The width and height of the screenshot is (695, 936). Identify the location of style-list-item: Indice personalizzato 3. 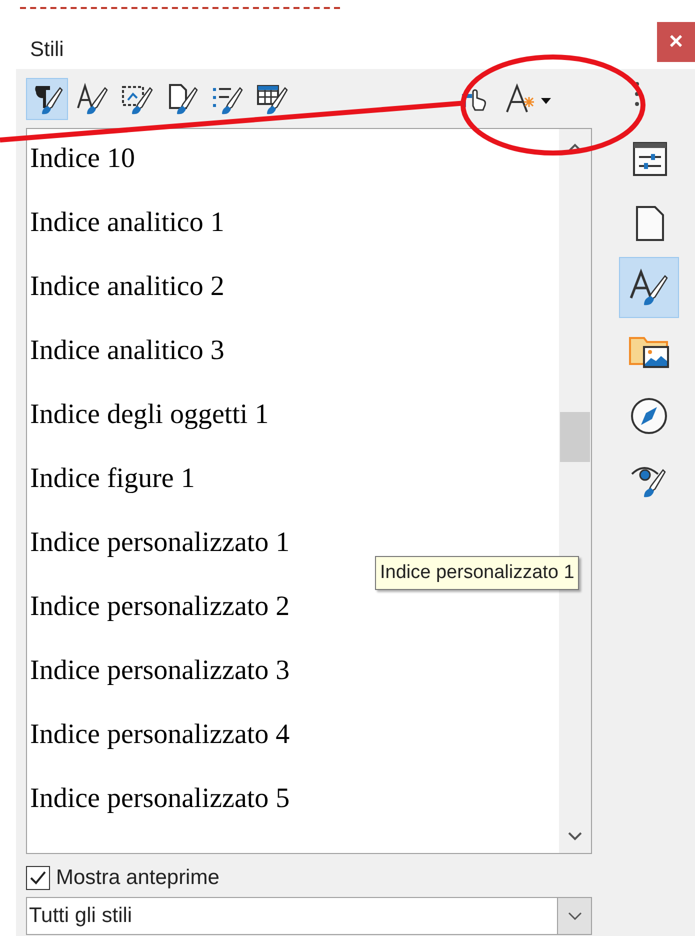
(158, 671).